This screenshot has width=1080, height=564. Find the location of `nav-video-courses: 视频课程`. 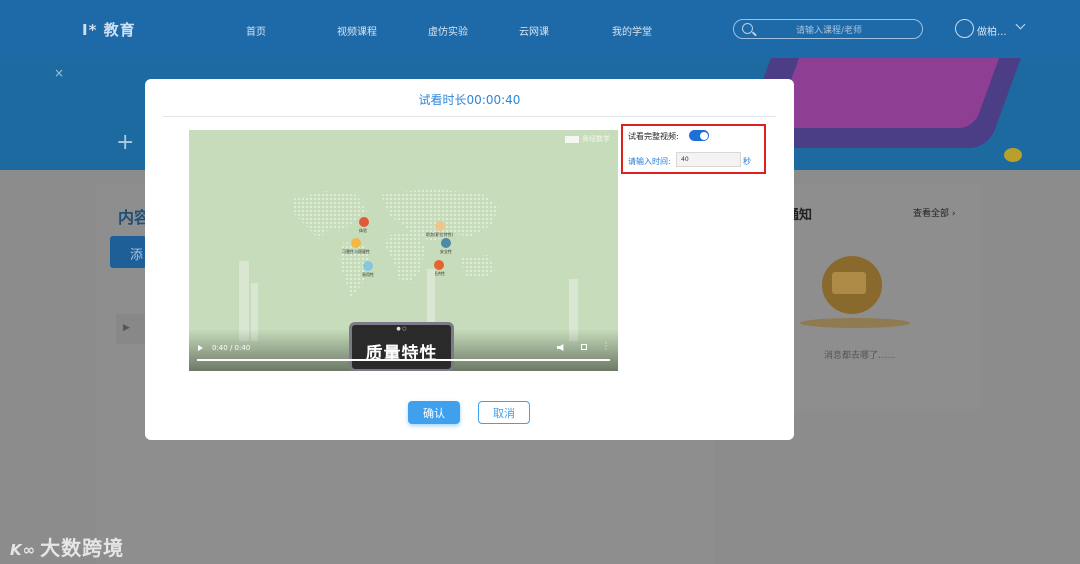

nav-video-courses: 视频课程 is located at coordinates (357, 30).